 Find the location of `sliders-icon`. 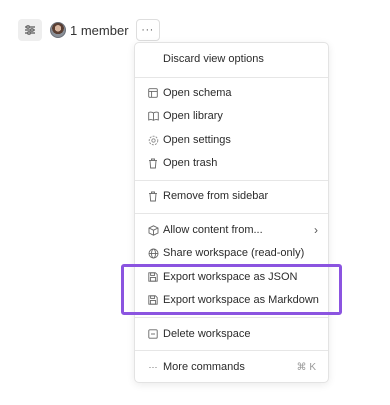

sliders-icon is located at coordinates (30, 30).